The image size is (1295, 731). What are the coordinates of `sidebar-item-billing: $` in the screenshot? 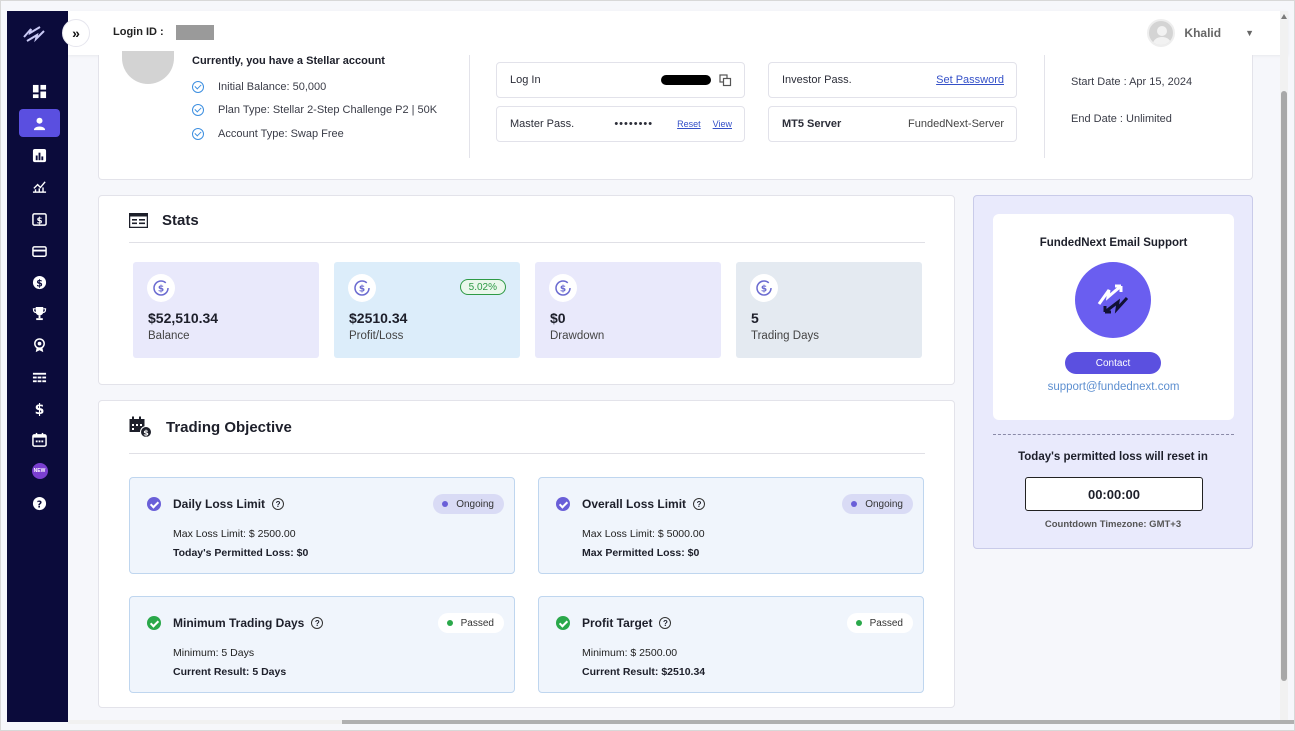 It's located at (39, 219).